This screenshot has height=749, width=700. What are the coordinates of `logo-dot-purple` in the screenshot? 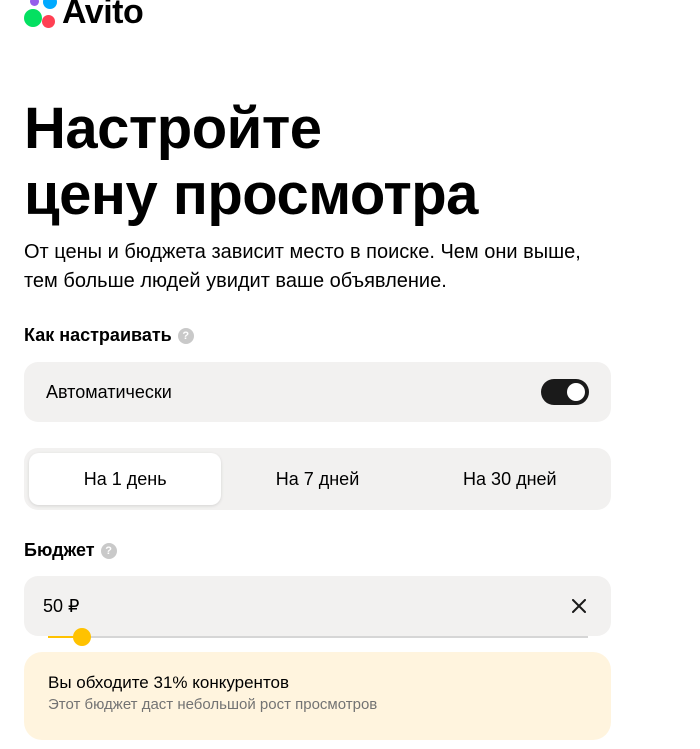 It's located at (34, 3).